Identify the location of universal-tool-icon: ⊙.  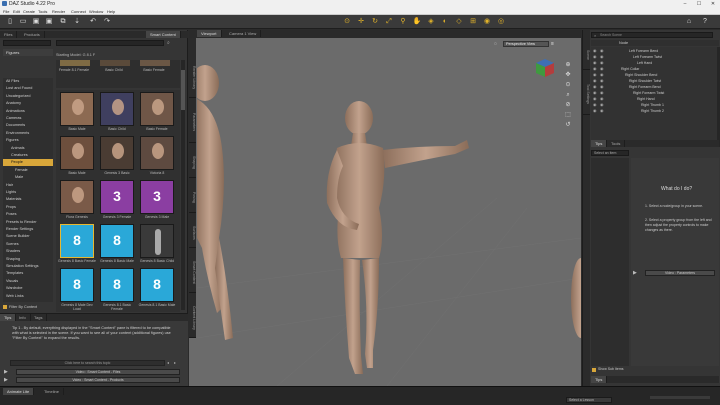
(347, 22).